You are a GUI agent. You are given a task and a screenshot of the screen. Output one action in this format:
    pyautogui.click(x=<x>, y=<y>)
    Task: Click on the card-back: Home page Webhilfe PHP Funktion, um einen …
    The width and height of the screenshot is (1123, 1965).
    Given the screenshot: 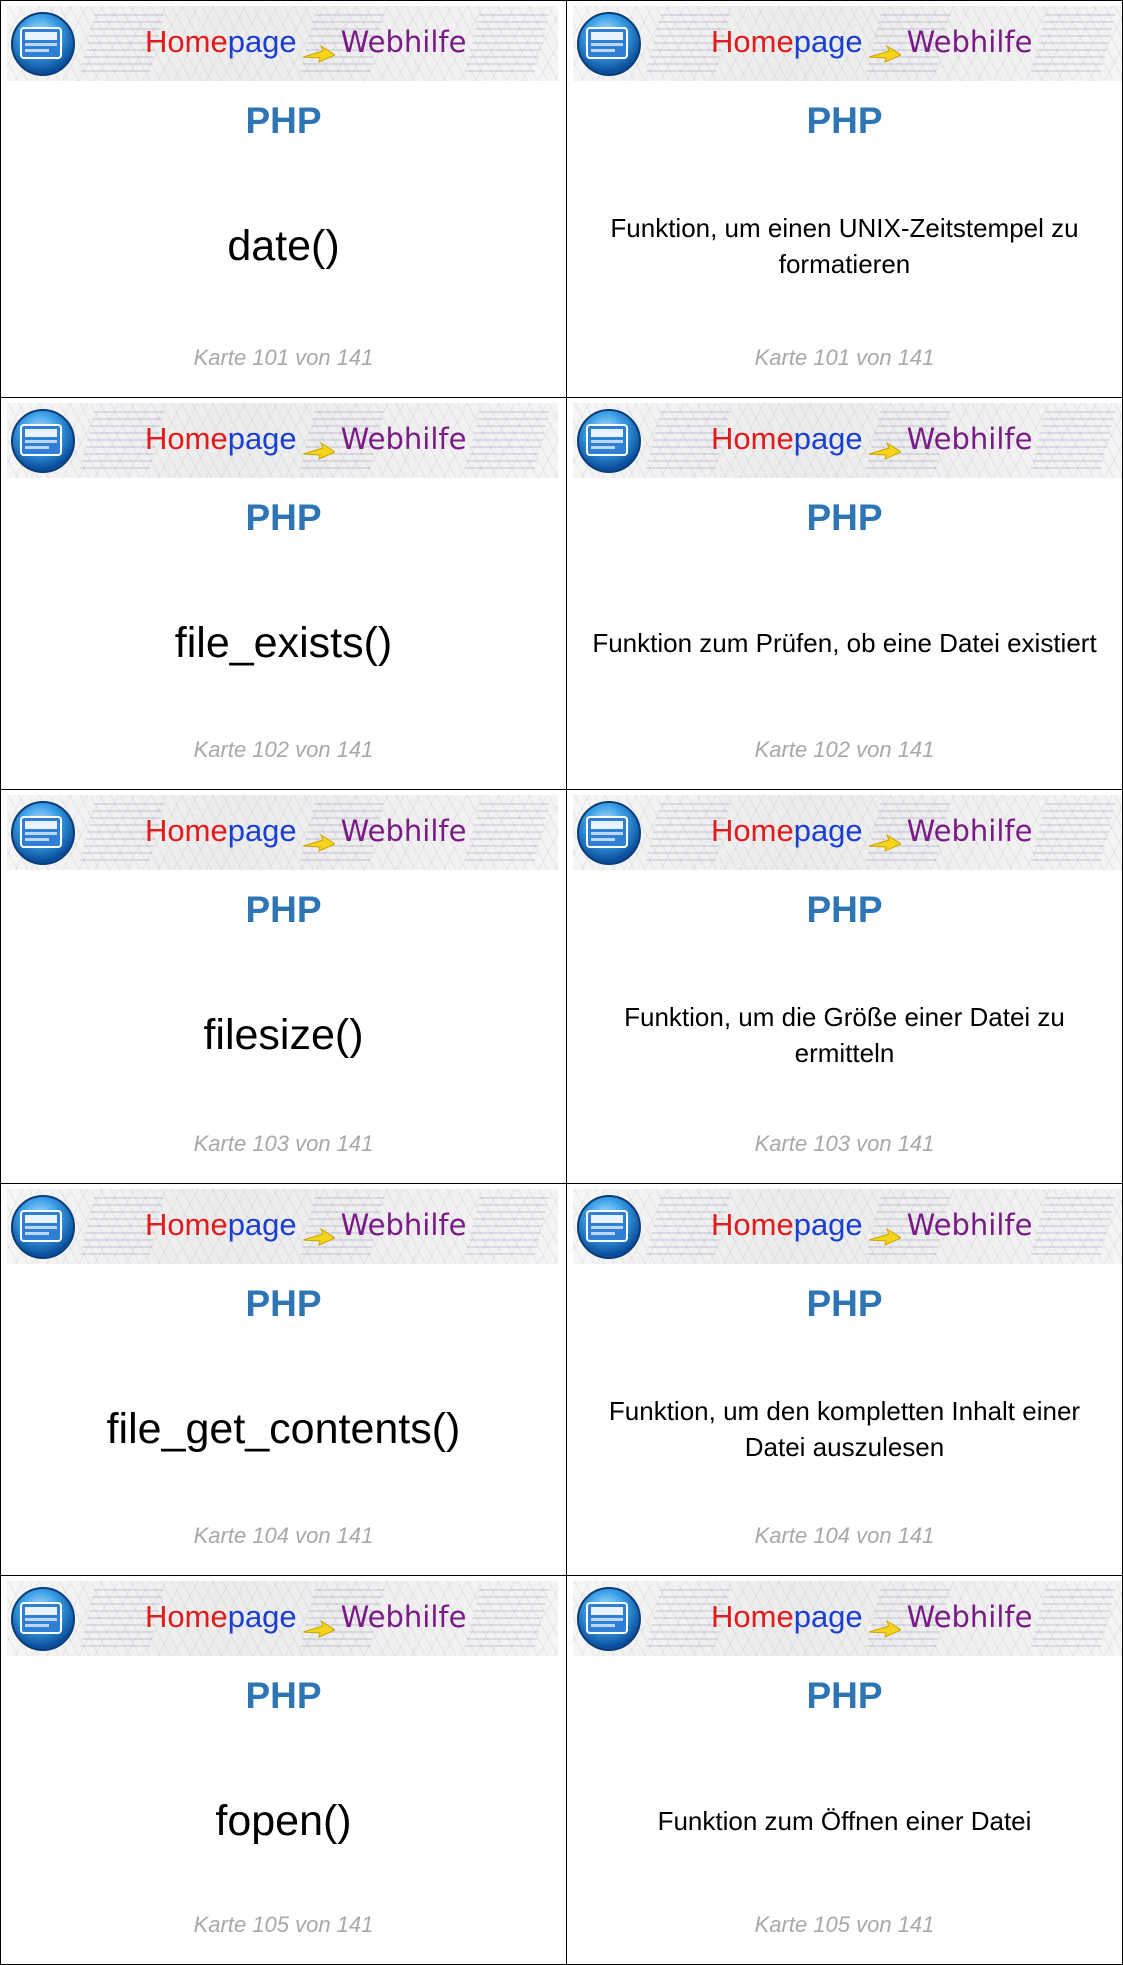 What is the action you would take?
    pyautogui.click(x=844, y=199)
    